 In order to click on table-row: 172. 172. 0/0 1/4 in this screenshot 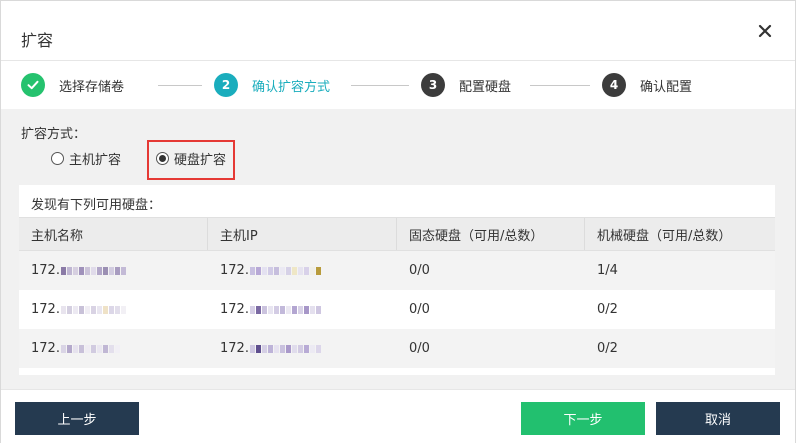, I will do `click(397, 270)`.